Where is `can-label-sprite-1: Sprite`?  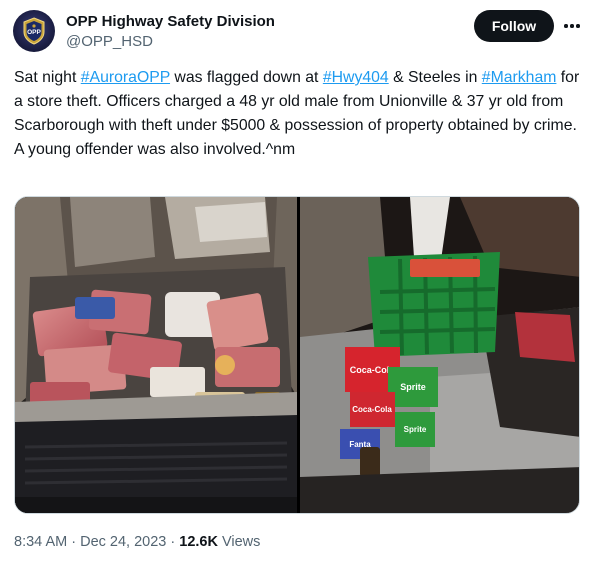
can-label-sprite-1: Sprite is located at coordinates (413, 387).